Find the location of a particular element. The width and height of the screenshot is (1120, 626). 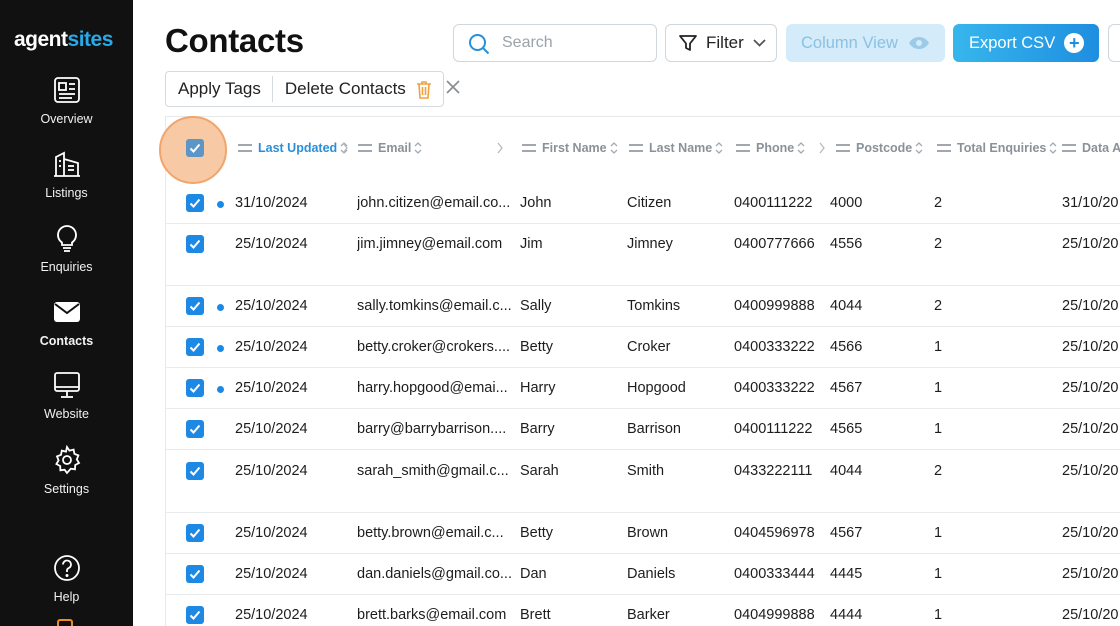

cell-phone: 0400777666 is located at coordinates (774, 244).